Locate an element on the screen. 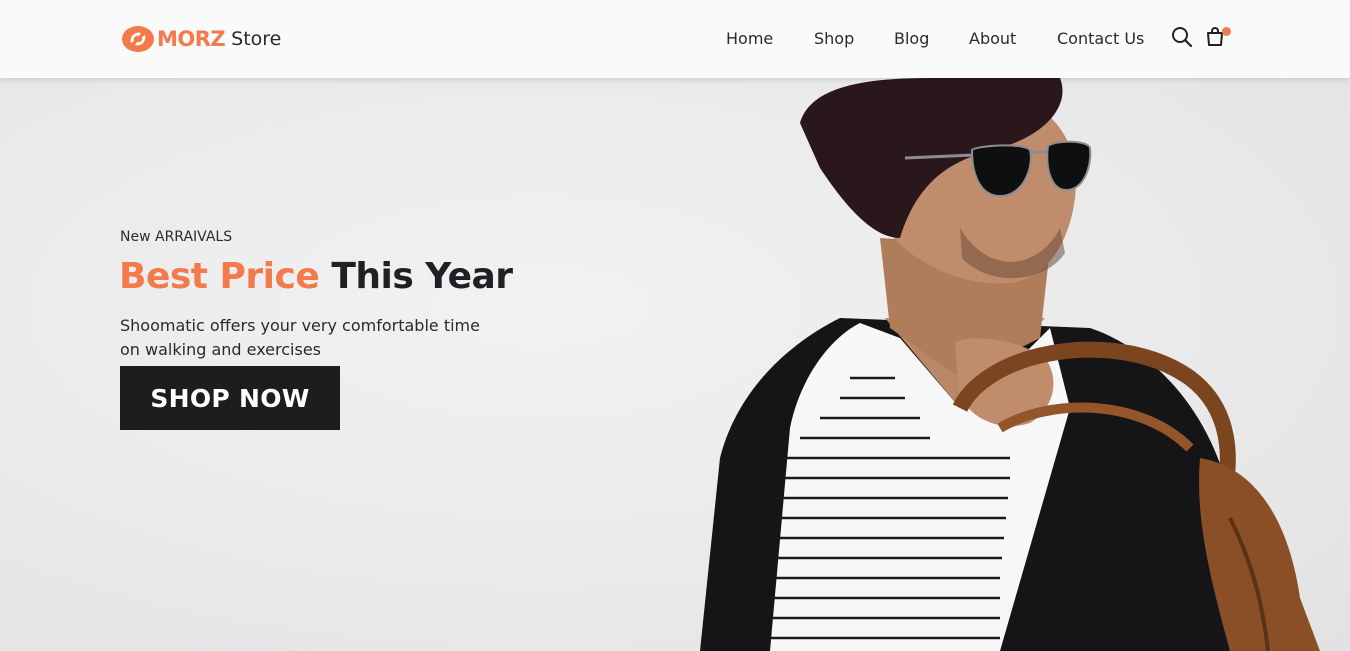  nav-about: About is located at coordinates (992, 39).